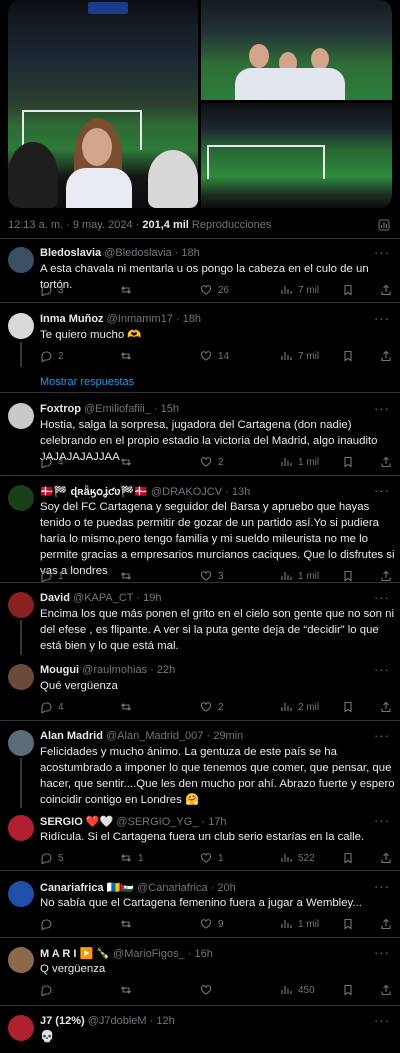 The image size is (400, 1053). I want to click on post-age: · 29min, so click(224, 736).